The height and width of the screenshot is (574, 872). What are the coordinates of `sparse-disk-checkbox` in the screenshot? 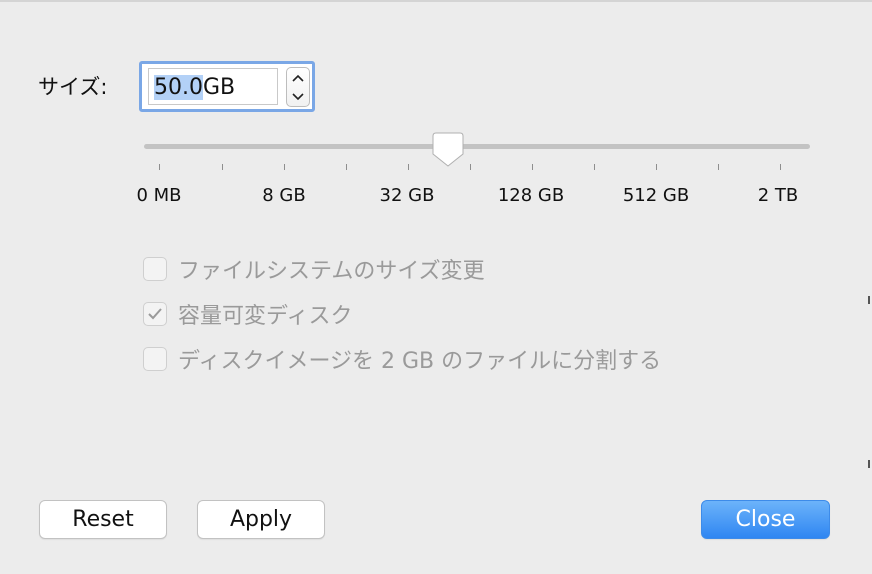 It's located at (155, 314).